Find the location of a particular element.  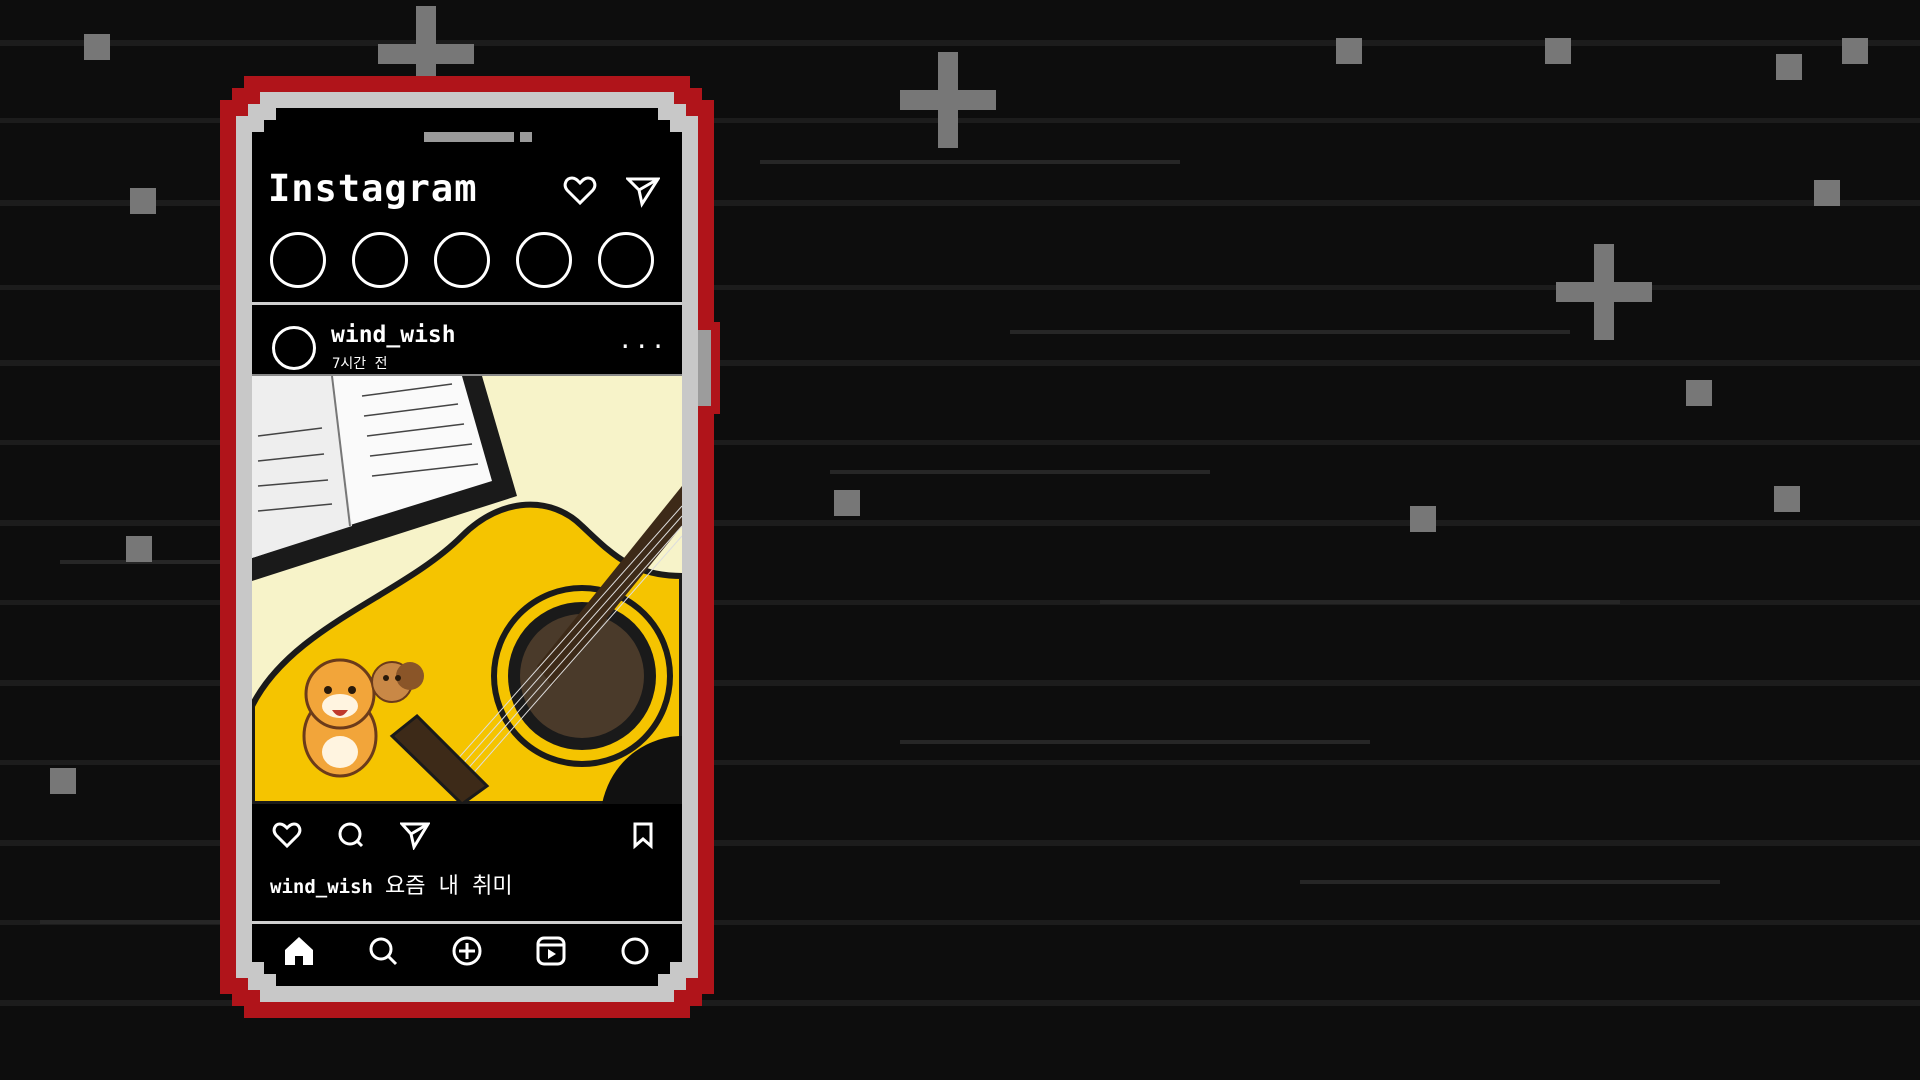

add-post-icon is located at coordinates (467, 951).